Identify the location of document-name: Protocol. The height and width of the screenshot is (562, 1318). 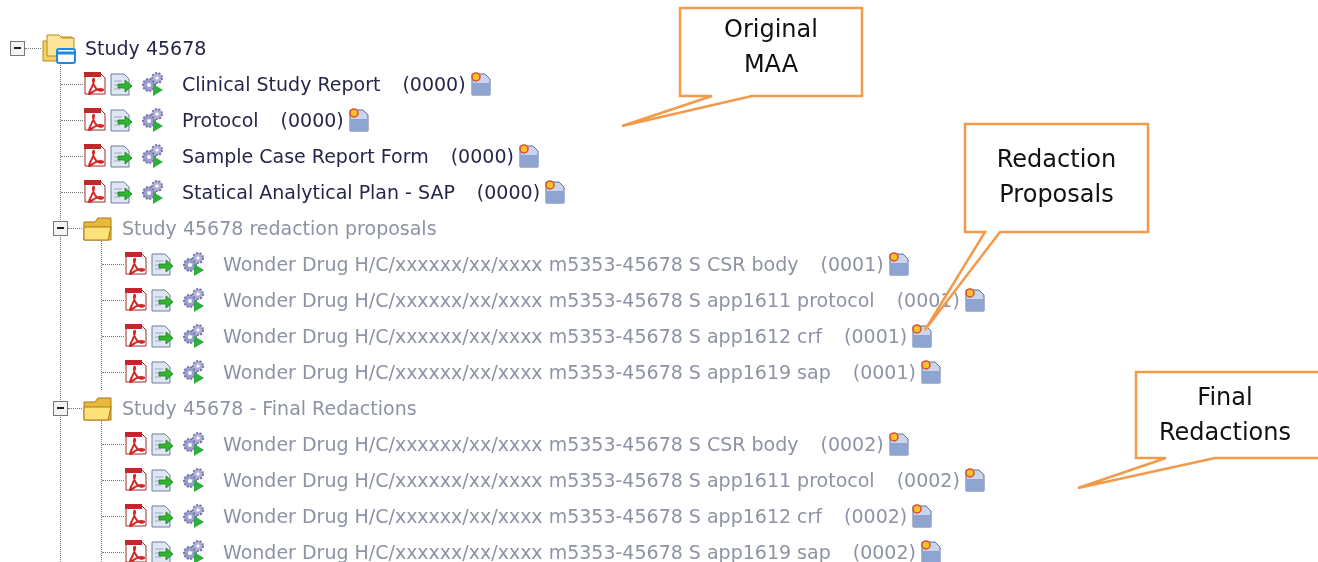
(220, 120).